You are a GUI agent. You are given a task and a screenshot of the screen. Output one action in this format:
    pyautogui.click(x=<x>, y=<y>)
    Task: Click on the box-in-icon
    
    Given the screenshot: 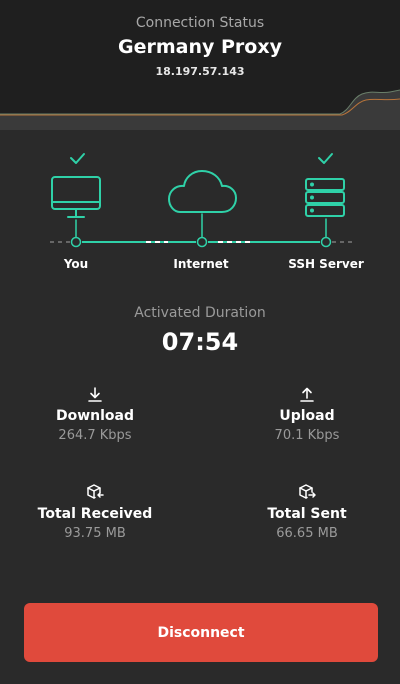 What is the action you would take?
    pyautogui.click(x=95, y=491)
    